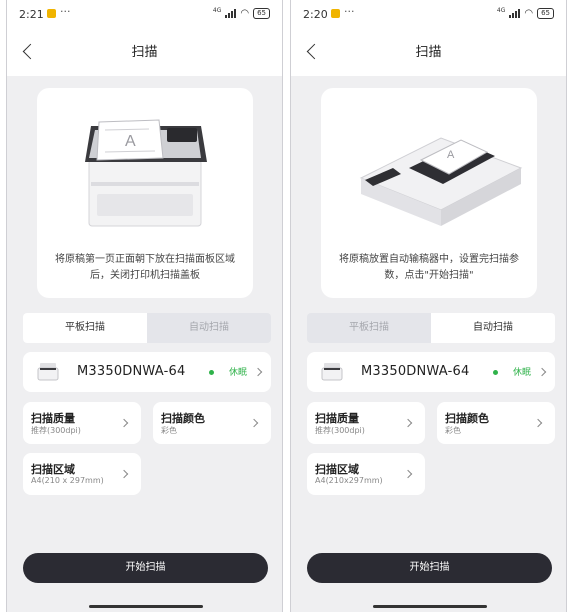 The height and width of the screenshot is (612, 571). What do you see at coordinates (146, 173) in the screenshot?
I see `printer-flatbed-illustration: A` at bounding box center [146, 173].